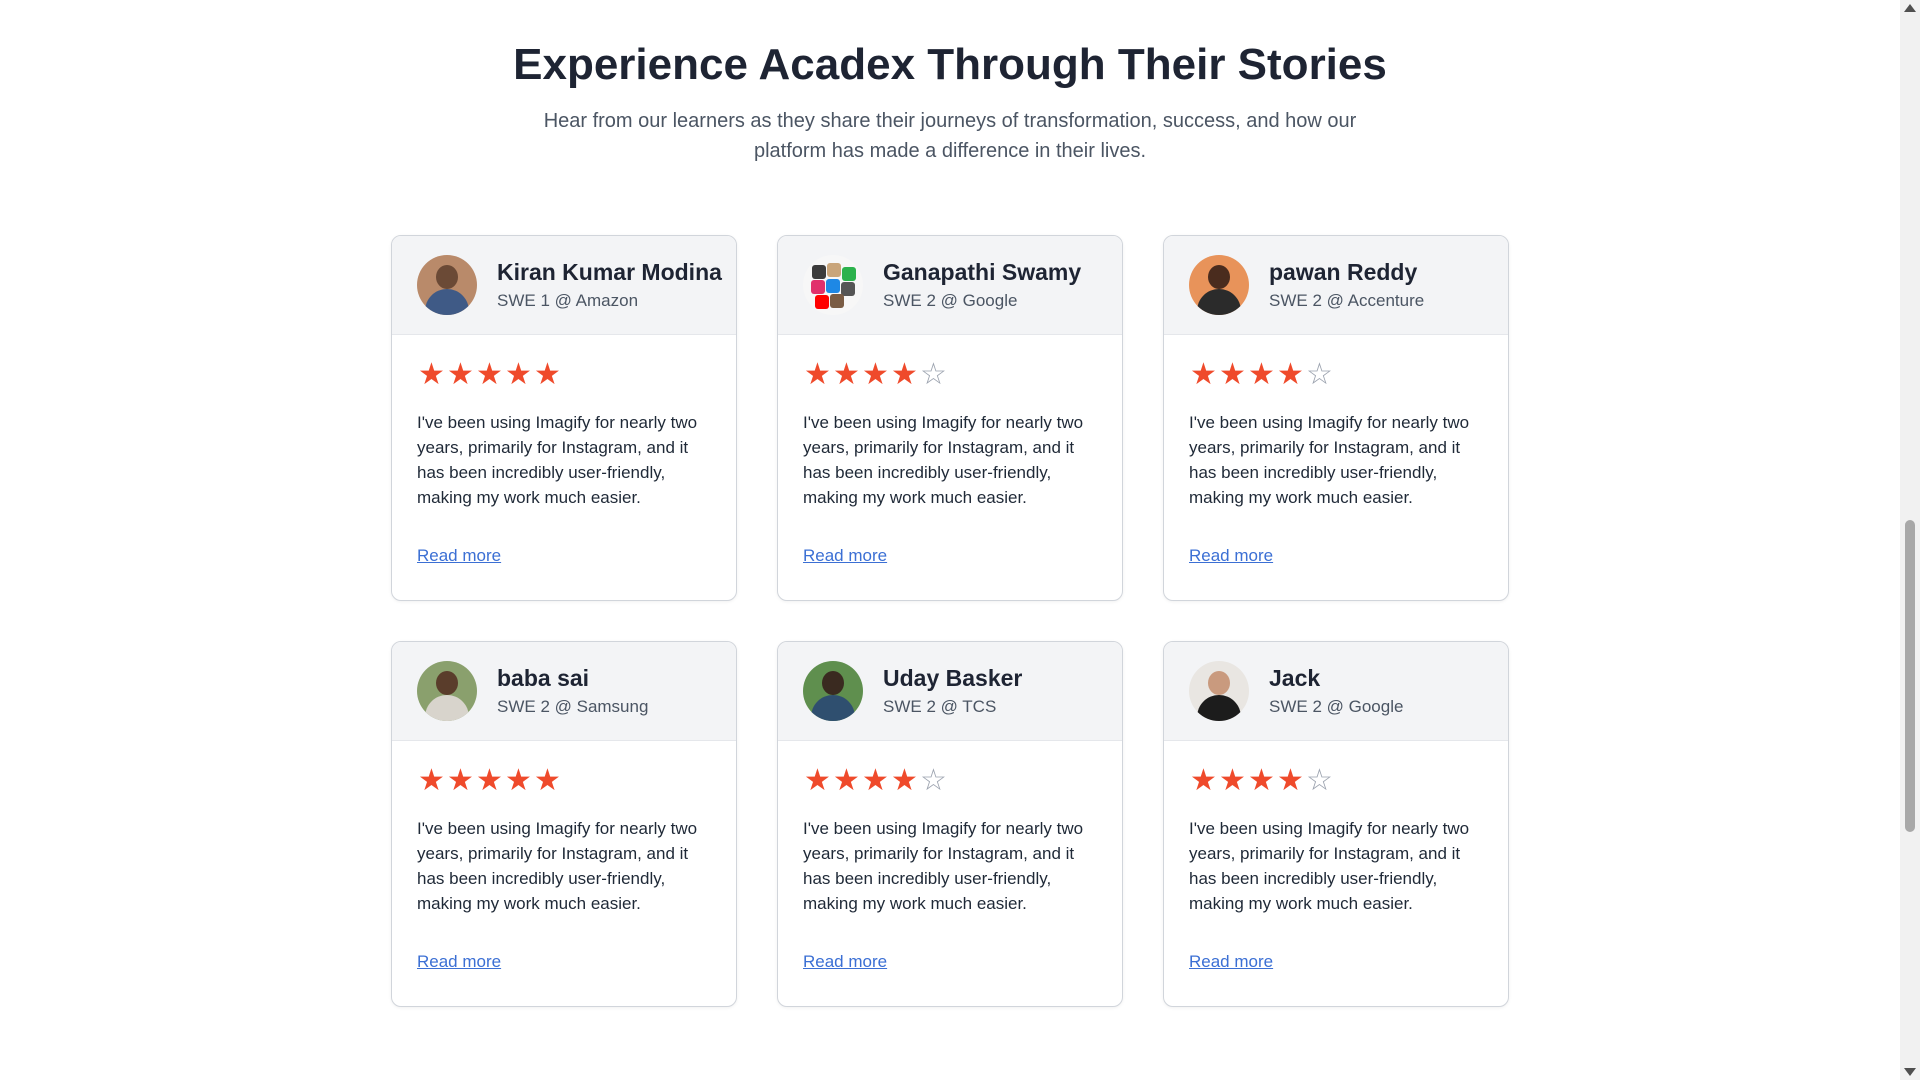  What do you see at coordinates (982, 272) in the screenshot?
I see `author-name: Ganapathi Swamy` at bounding box center [982, 272].